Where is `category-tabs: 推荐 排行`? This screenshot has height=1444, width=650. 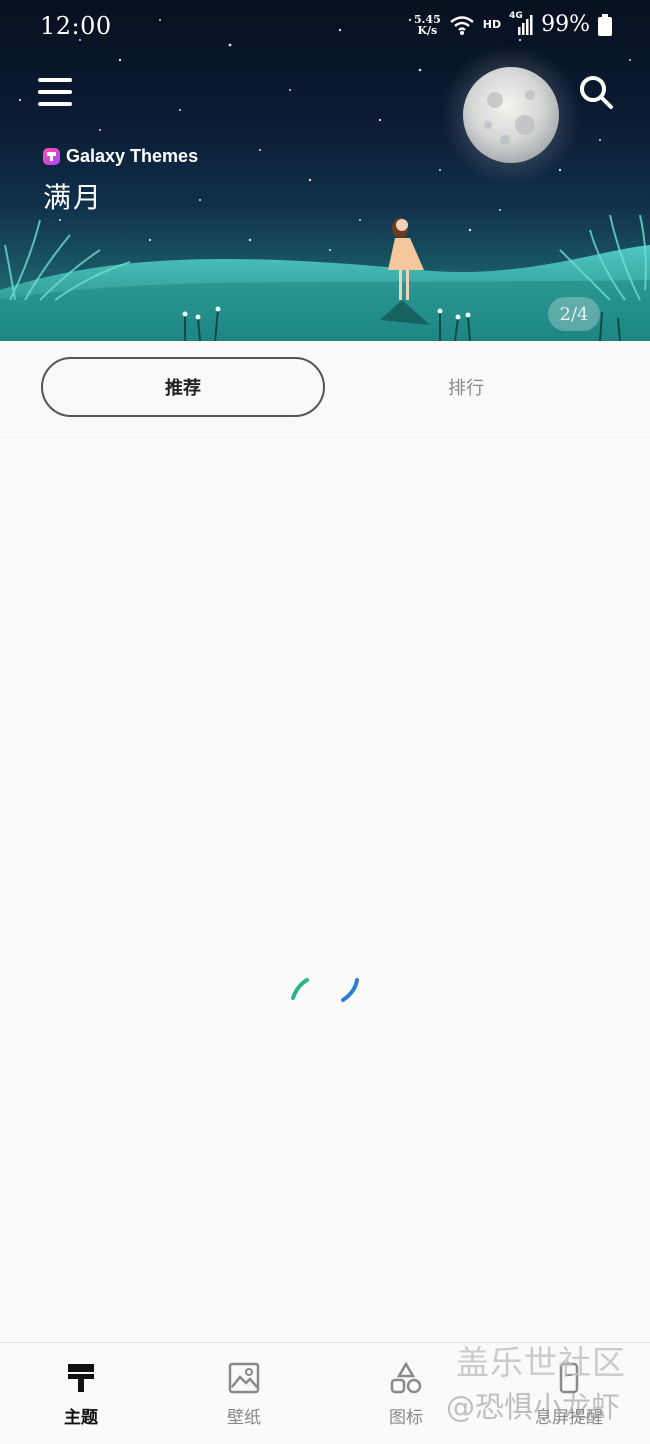
category-tabs: 推荐 排行 is located at coordinates (325, 389).